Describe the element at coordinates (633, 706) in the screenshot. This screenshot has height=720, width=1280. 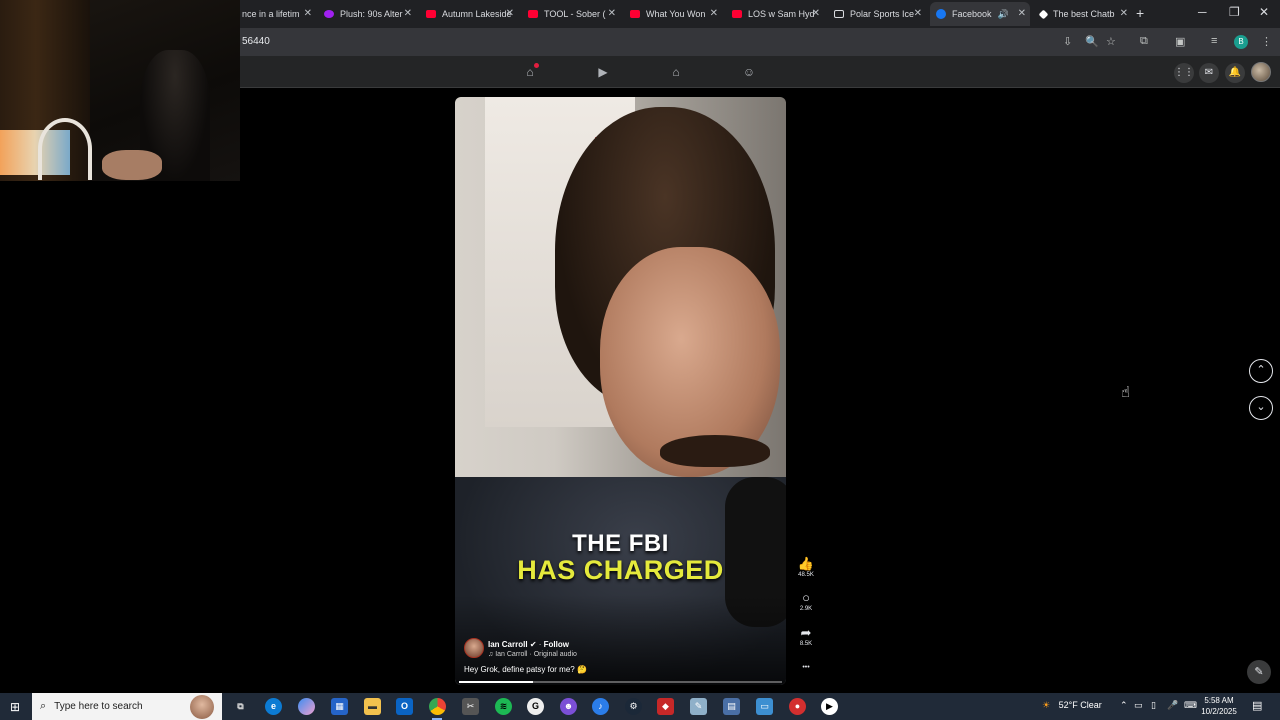
I see `steam-icon: ⚙` at that location.